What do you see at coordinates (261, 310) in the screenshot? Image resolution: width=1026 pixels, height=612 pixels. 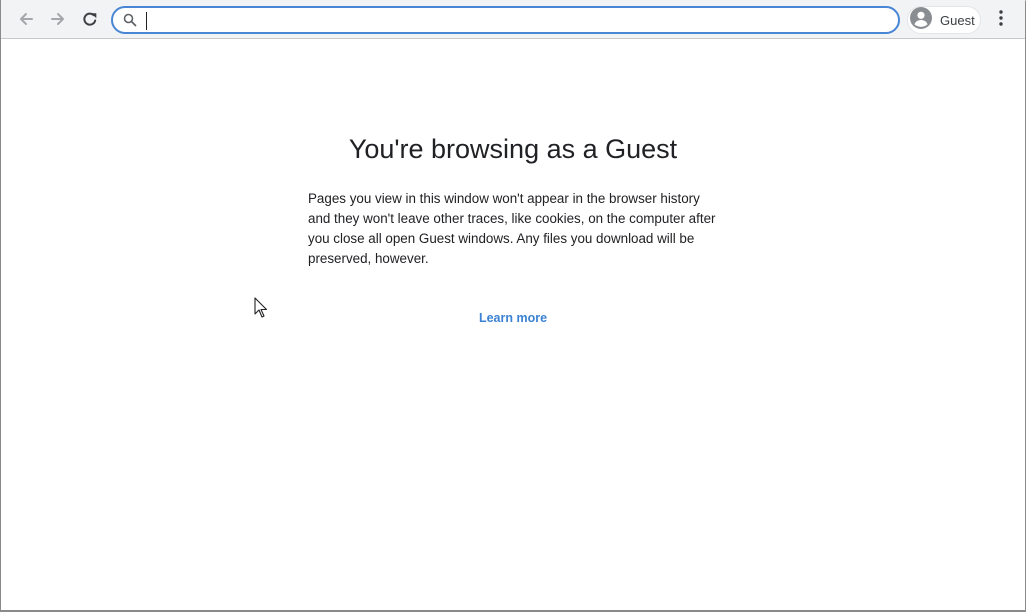 I see `mouse-pointer-icon` at bounding box center [261, 310].